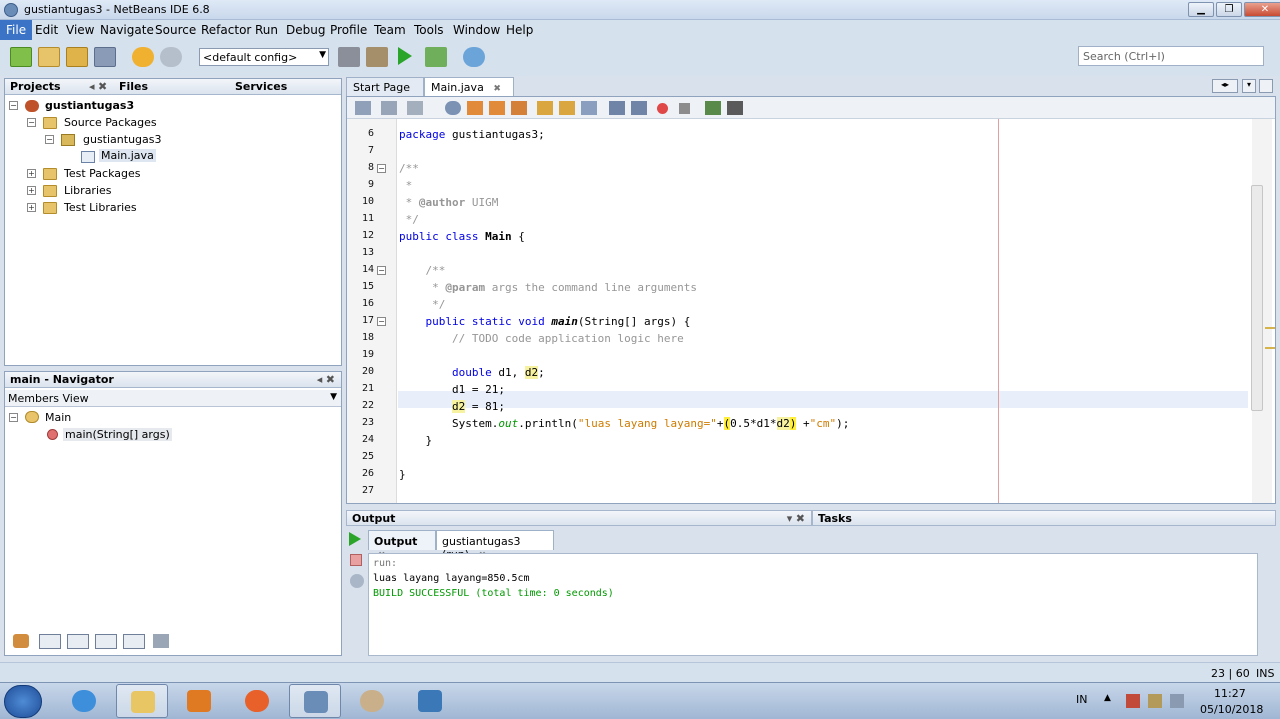 The image size is (1280, 719). I want to click on expand-test-packages-toggle: +, so click(31, 173).